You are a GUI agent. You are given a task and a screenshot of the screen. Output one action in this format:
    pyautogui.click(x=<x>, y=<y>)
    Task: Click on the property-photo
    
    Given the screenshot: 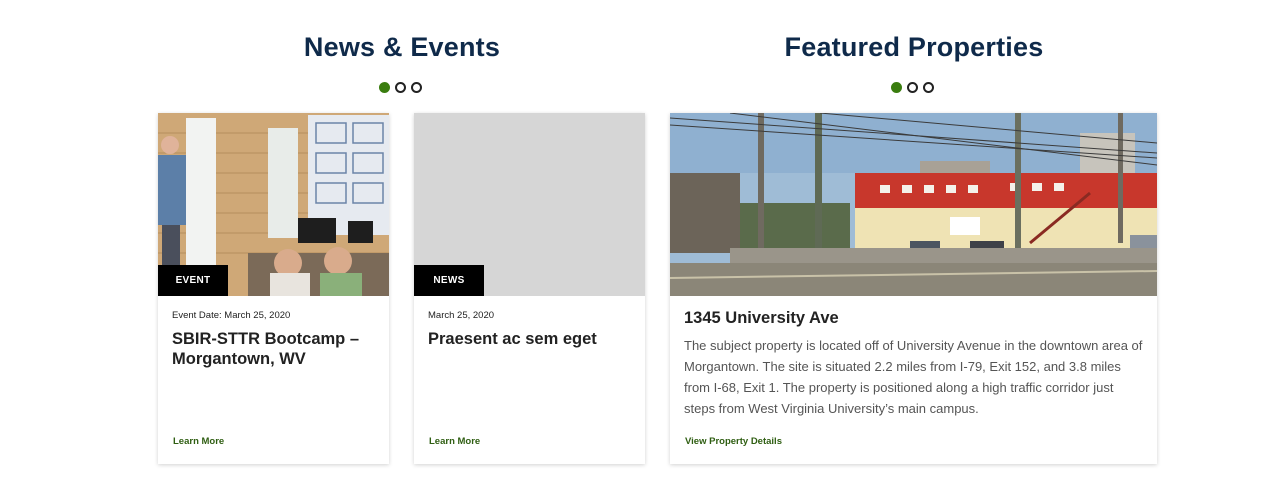 What is the action you would take?
    pyautogui.click(x=913, y=204)
    